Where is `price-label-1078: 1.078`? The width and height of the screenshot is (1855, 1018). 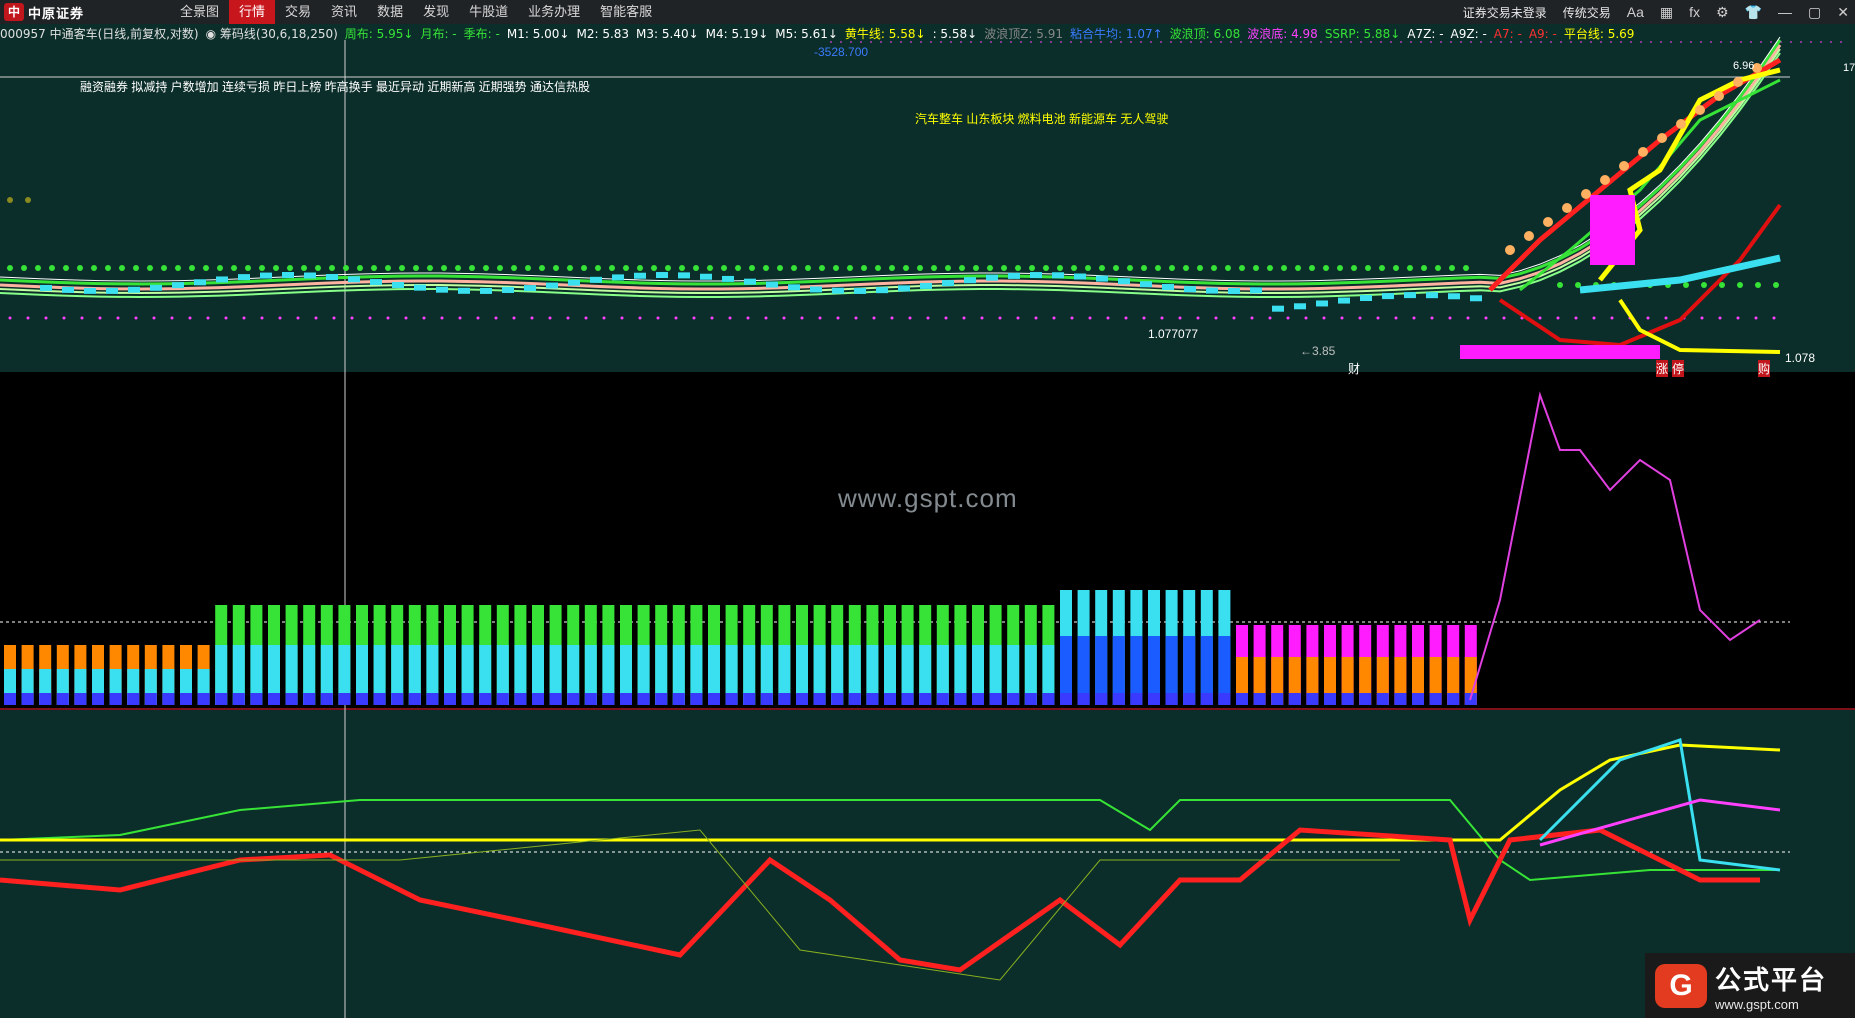 price-label-1078: 1.078 is located at coordinates (1800, 358).